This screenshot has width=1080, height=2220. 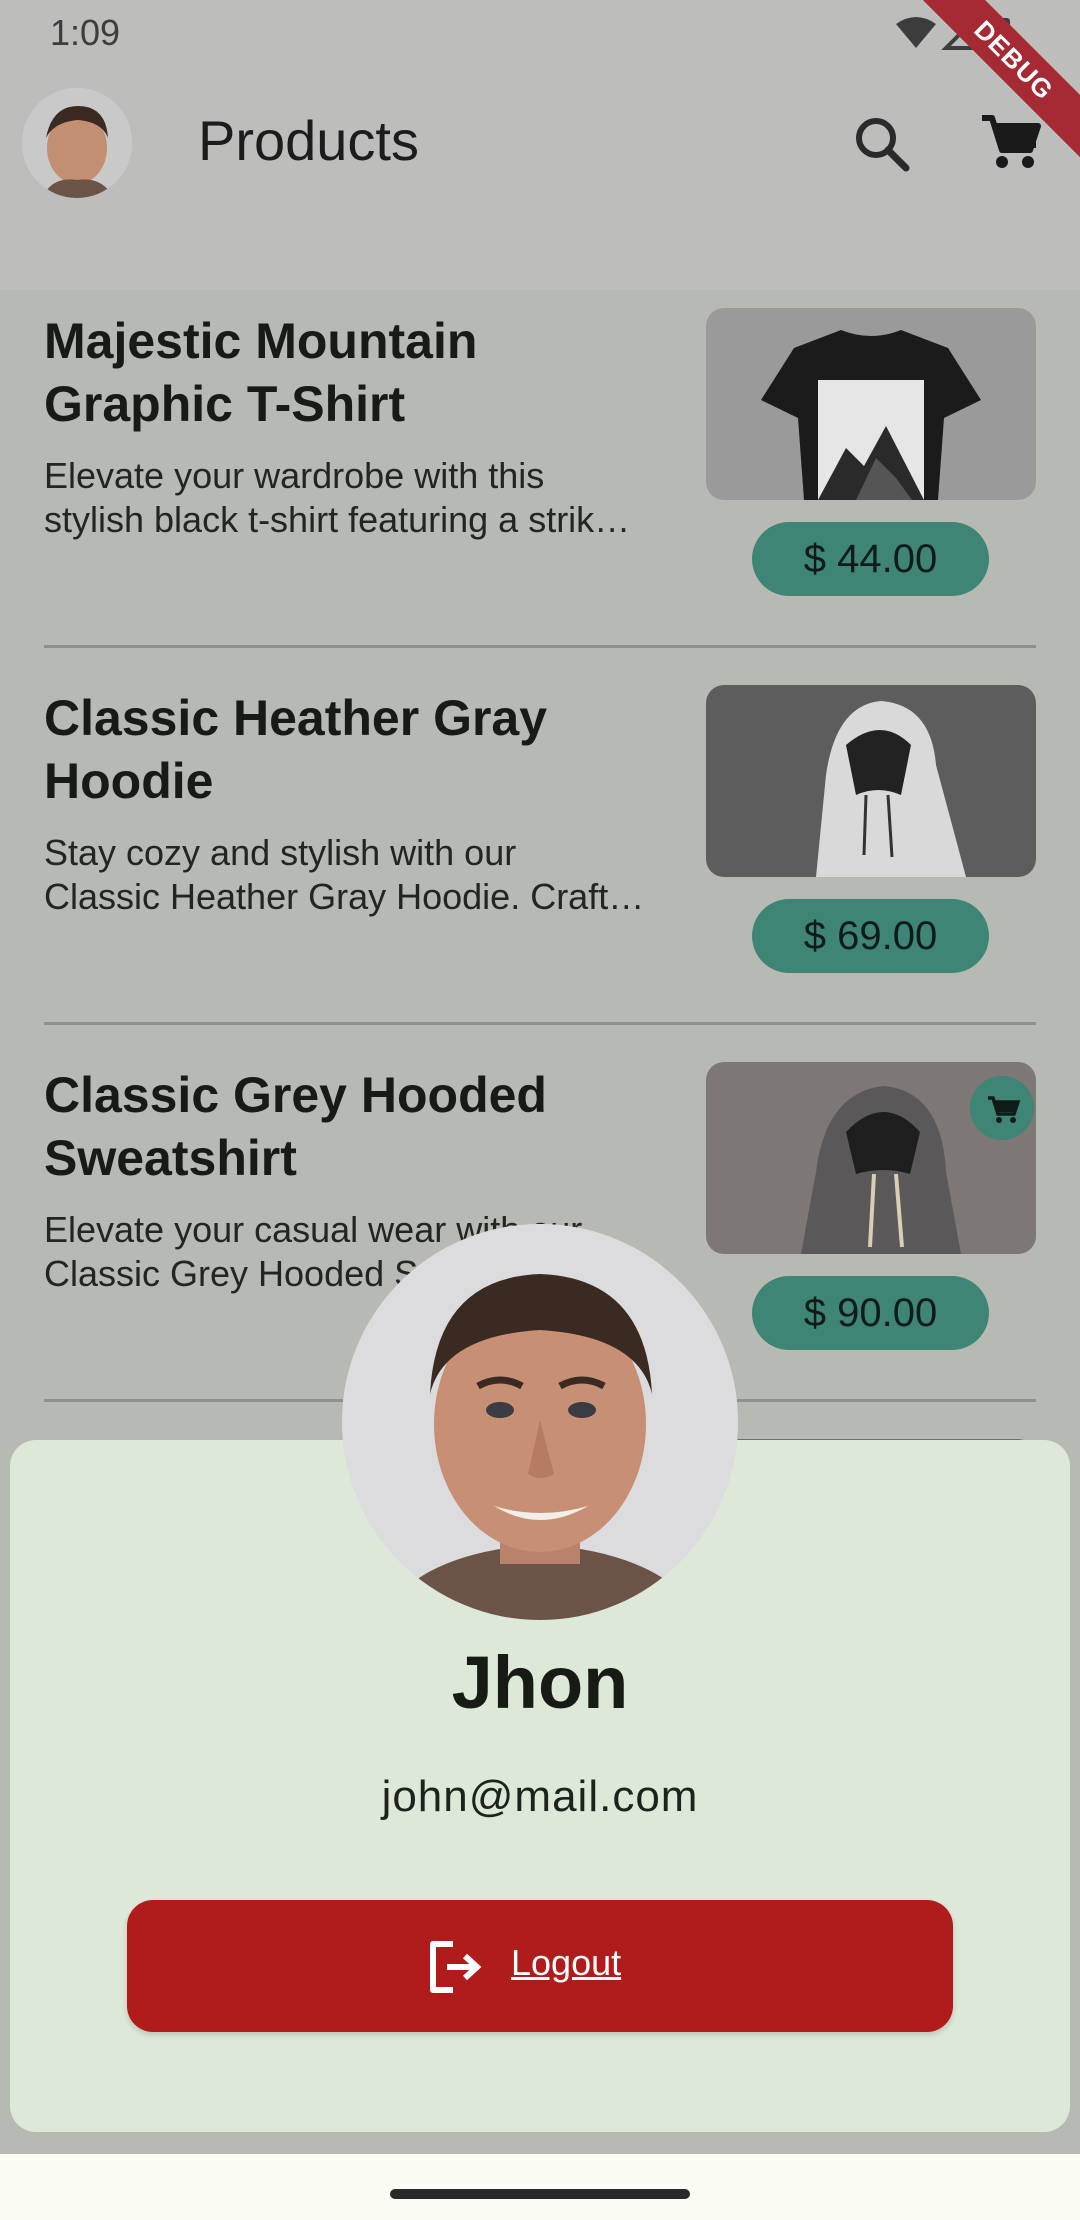 What do you see at coordinates (870, 936) in the screenshot?
I see `price-badge: $ 69.00` at bounding box center [870, 936].